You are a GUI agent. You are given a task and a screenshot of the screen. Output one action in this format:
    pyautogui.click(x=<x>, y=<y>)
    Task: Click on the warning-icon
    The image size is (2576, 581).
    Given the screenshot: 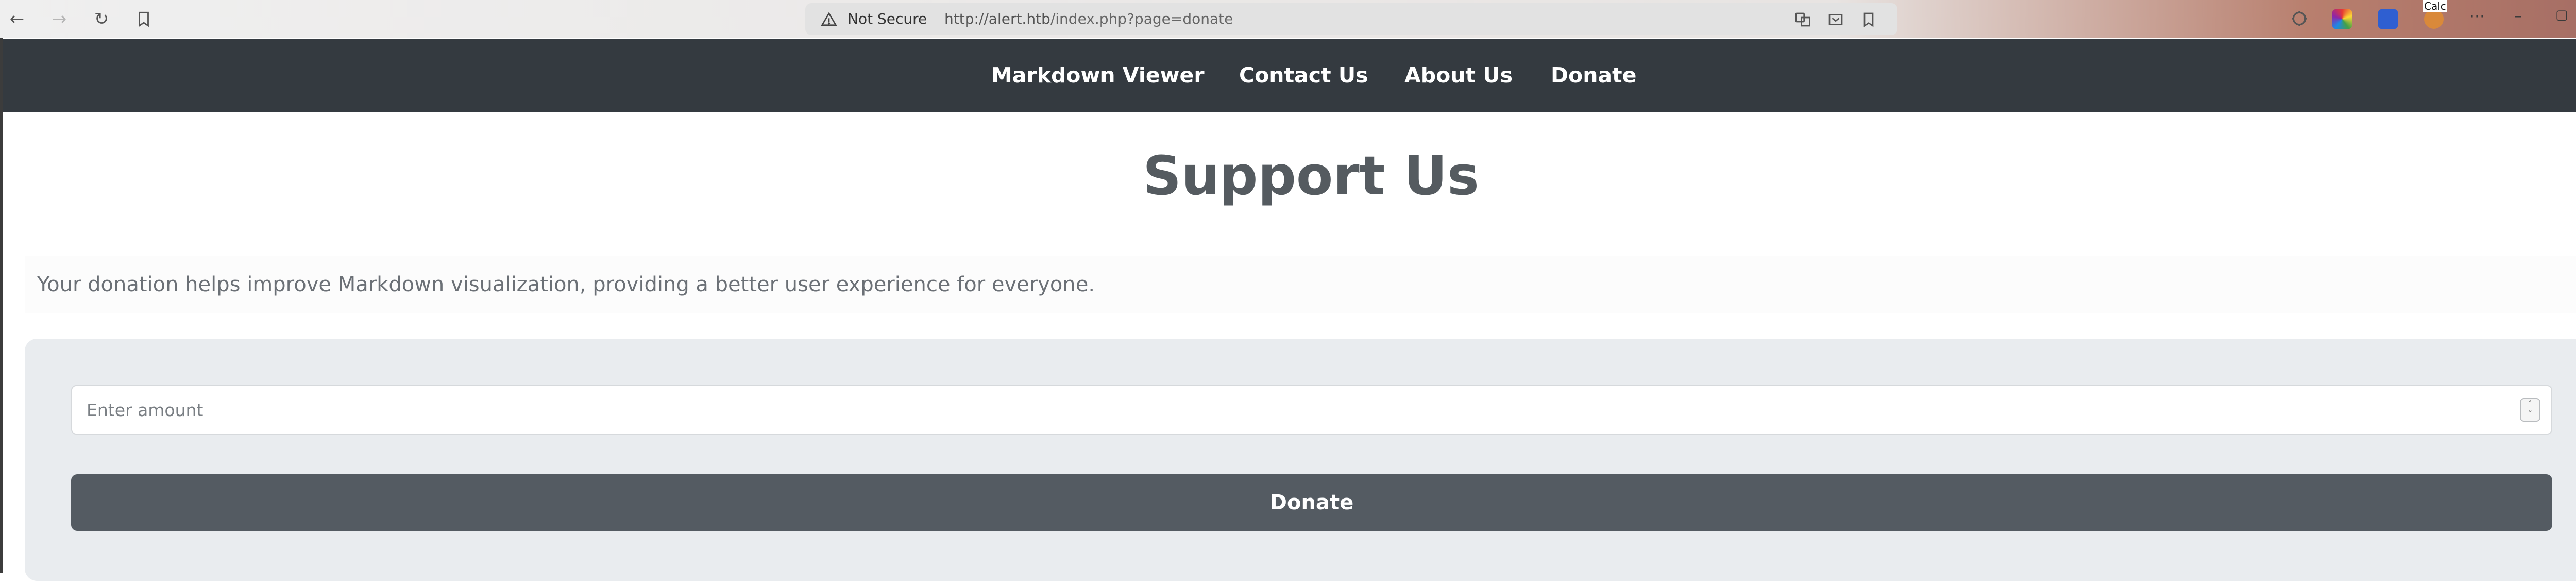 What is the action you would take?
    pyautogui.click(x=829, y=19)
    